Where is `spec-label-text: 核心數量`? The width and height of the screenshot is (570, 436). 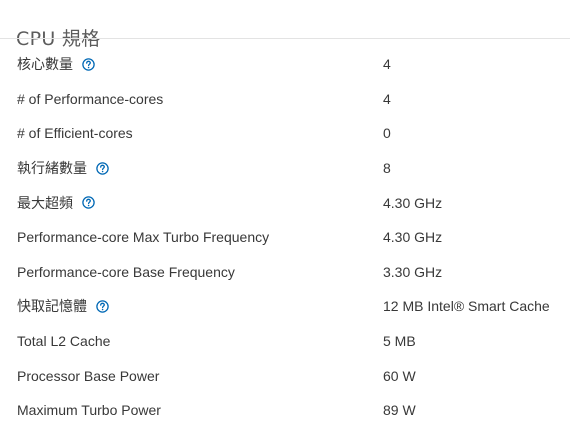 spec-label-text: 核心數量 is located at coordinates (45, 64).